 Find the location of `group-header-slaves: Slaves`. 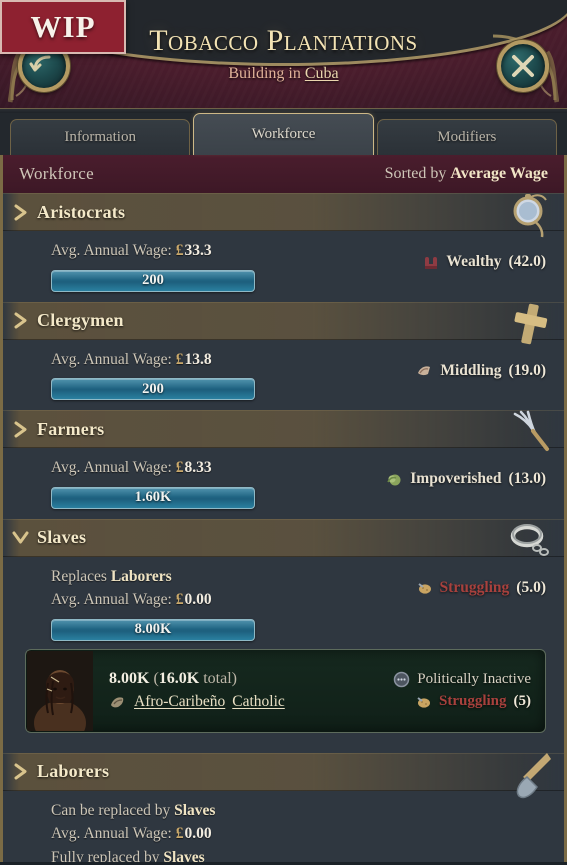

group-header-slaves: Slaves is located at coordinates (283, 537).